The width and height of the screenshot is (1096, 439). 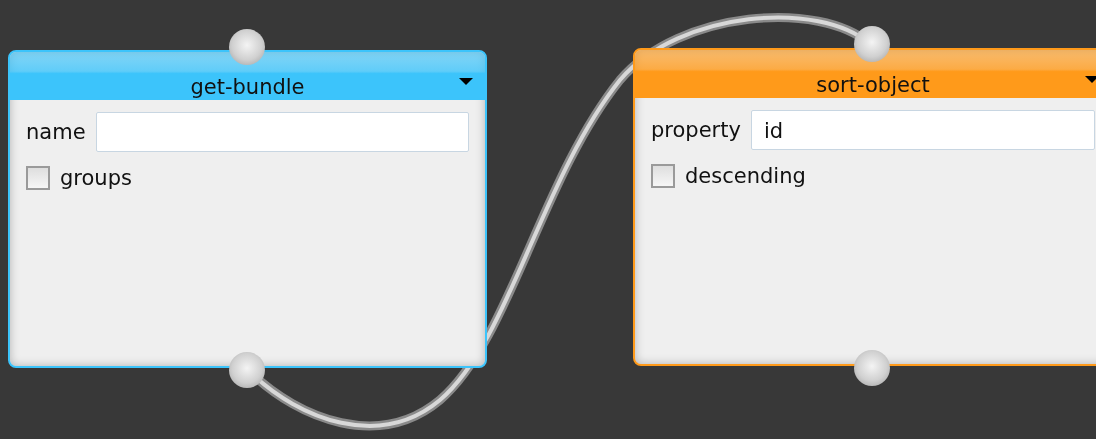 What do you see at coordinates (922, 130) in the screenshot?
I see `text-field: id` at bounding box center [922, 130].